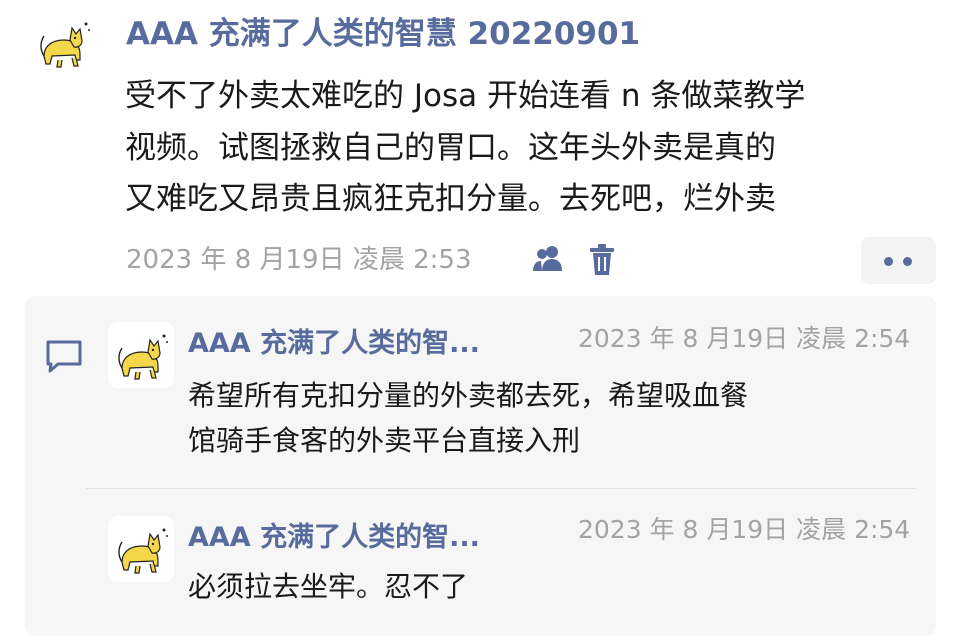 The image size is (960, 636). What do you see at coordinates (501, 488) in the screenshot?
I see `comment-divider` at bounding box center [501, 488].